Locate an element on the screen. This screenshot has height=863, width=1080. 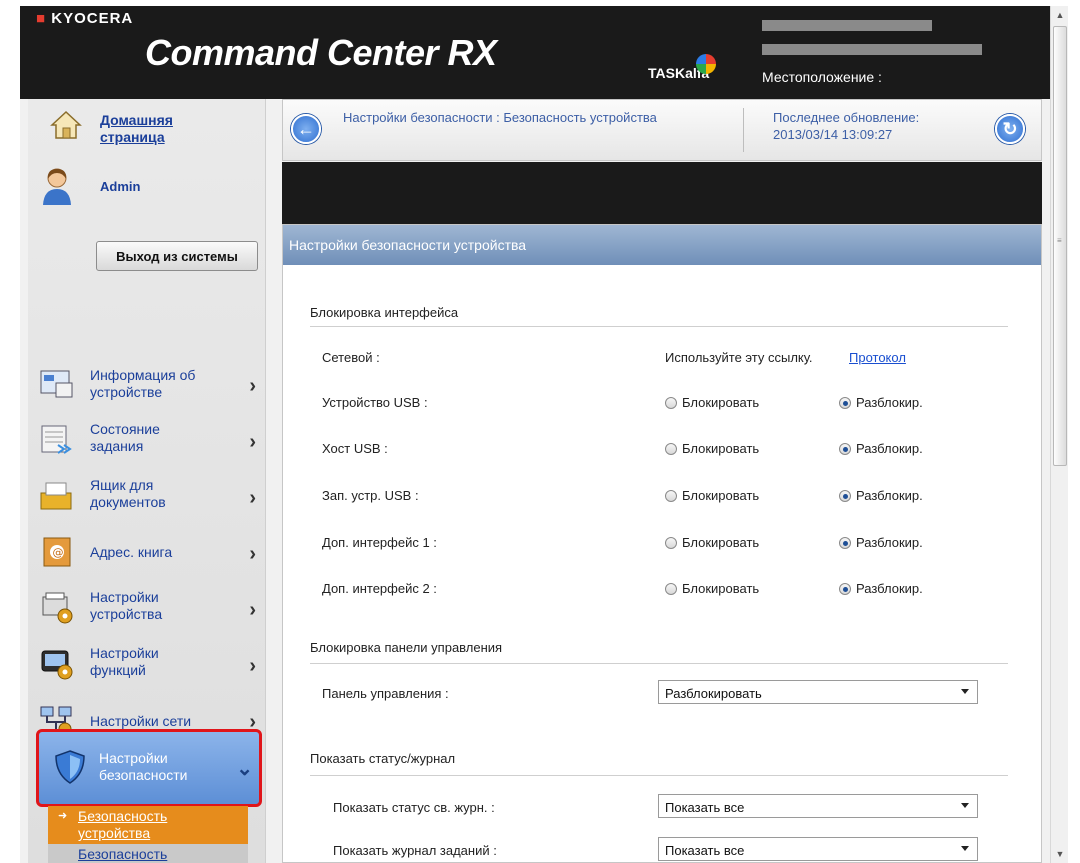
refresh-button: ↻ is located at coordinates (1010, 129).